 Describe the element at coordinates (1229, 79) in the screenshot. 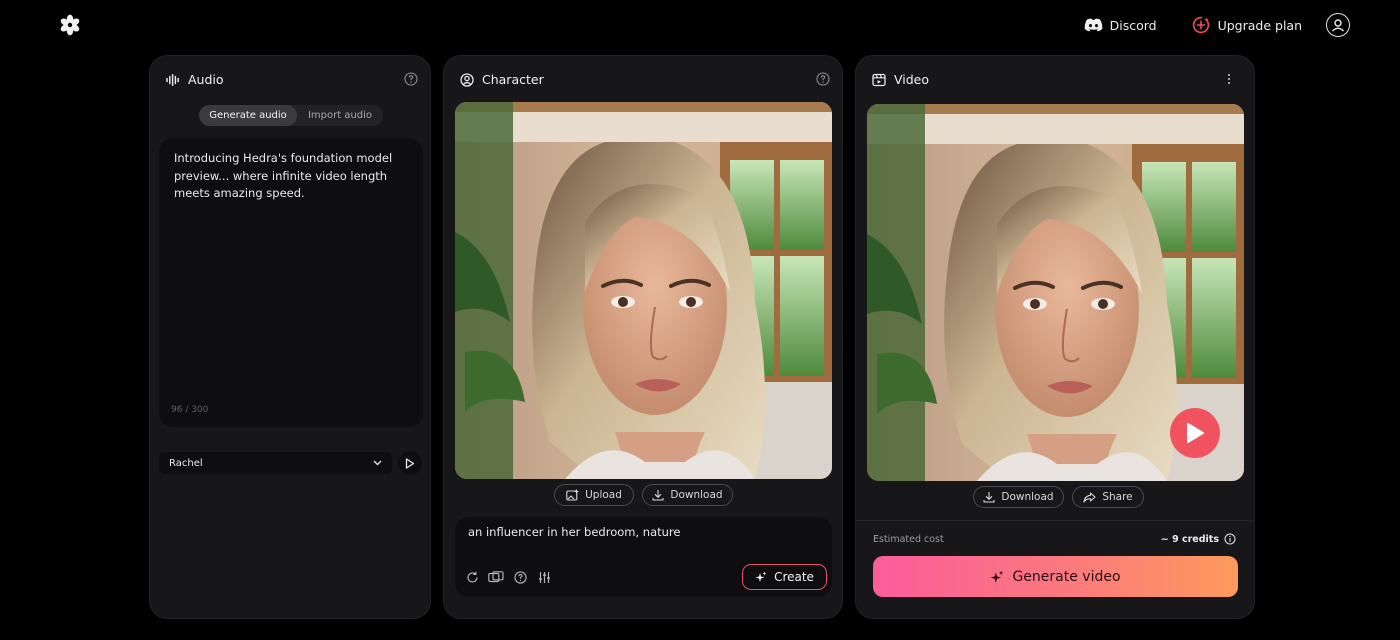

I see `more-options-icon` at that location.